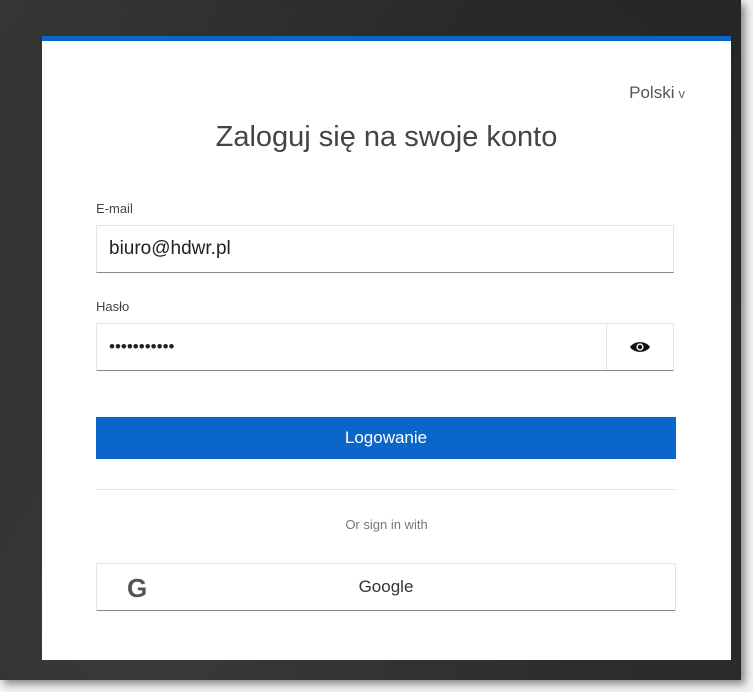  What do you see at coordinates (386, 489) in the screenshot?
I see `divider` at bounding box center [386, 489].